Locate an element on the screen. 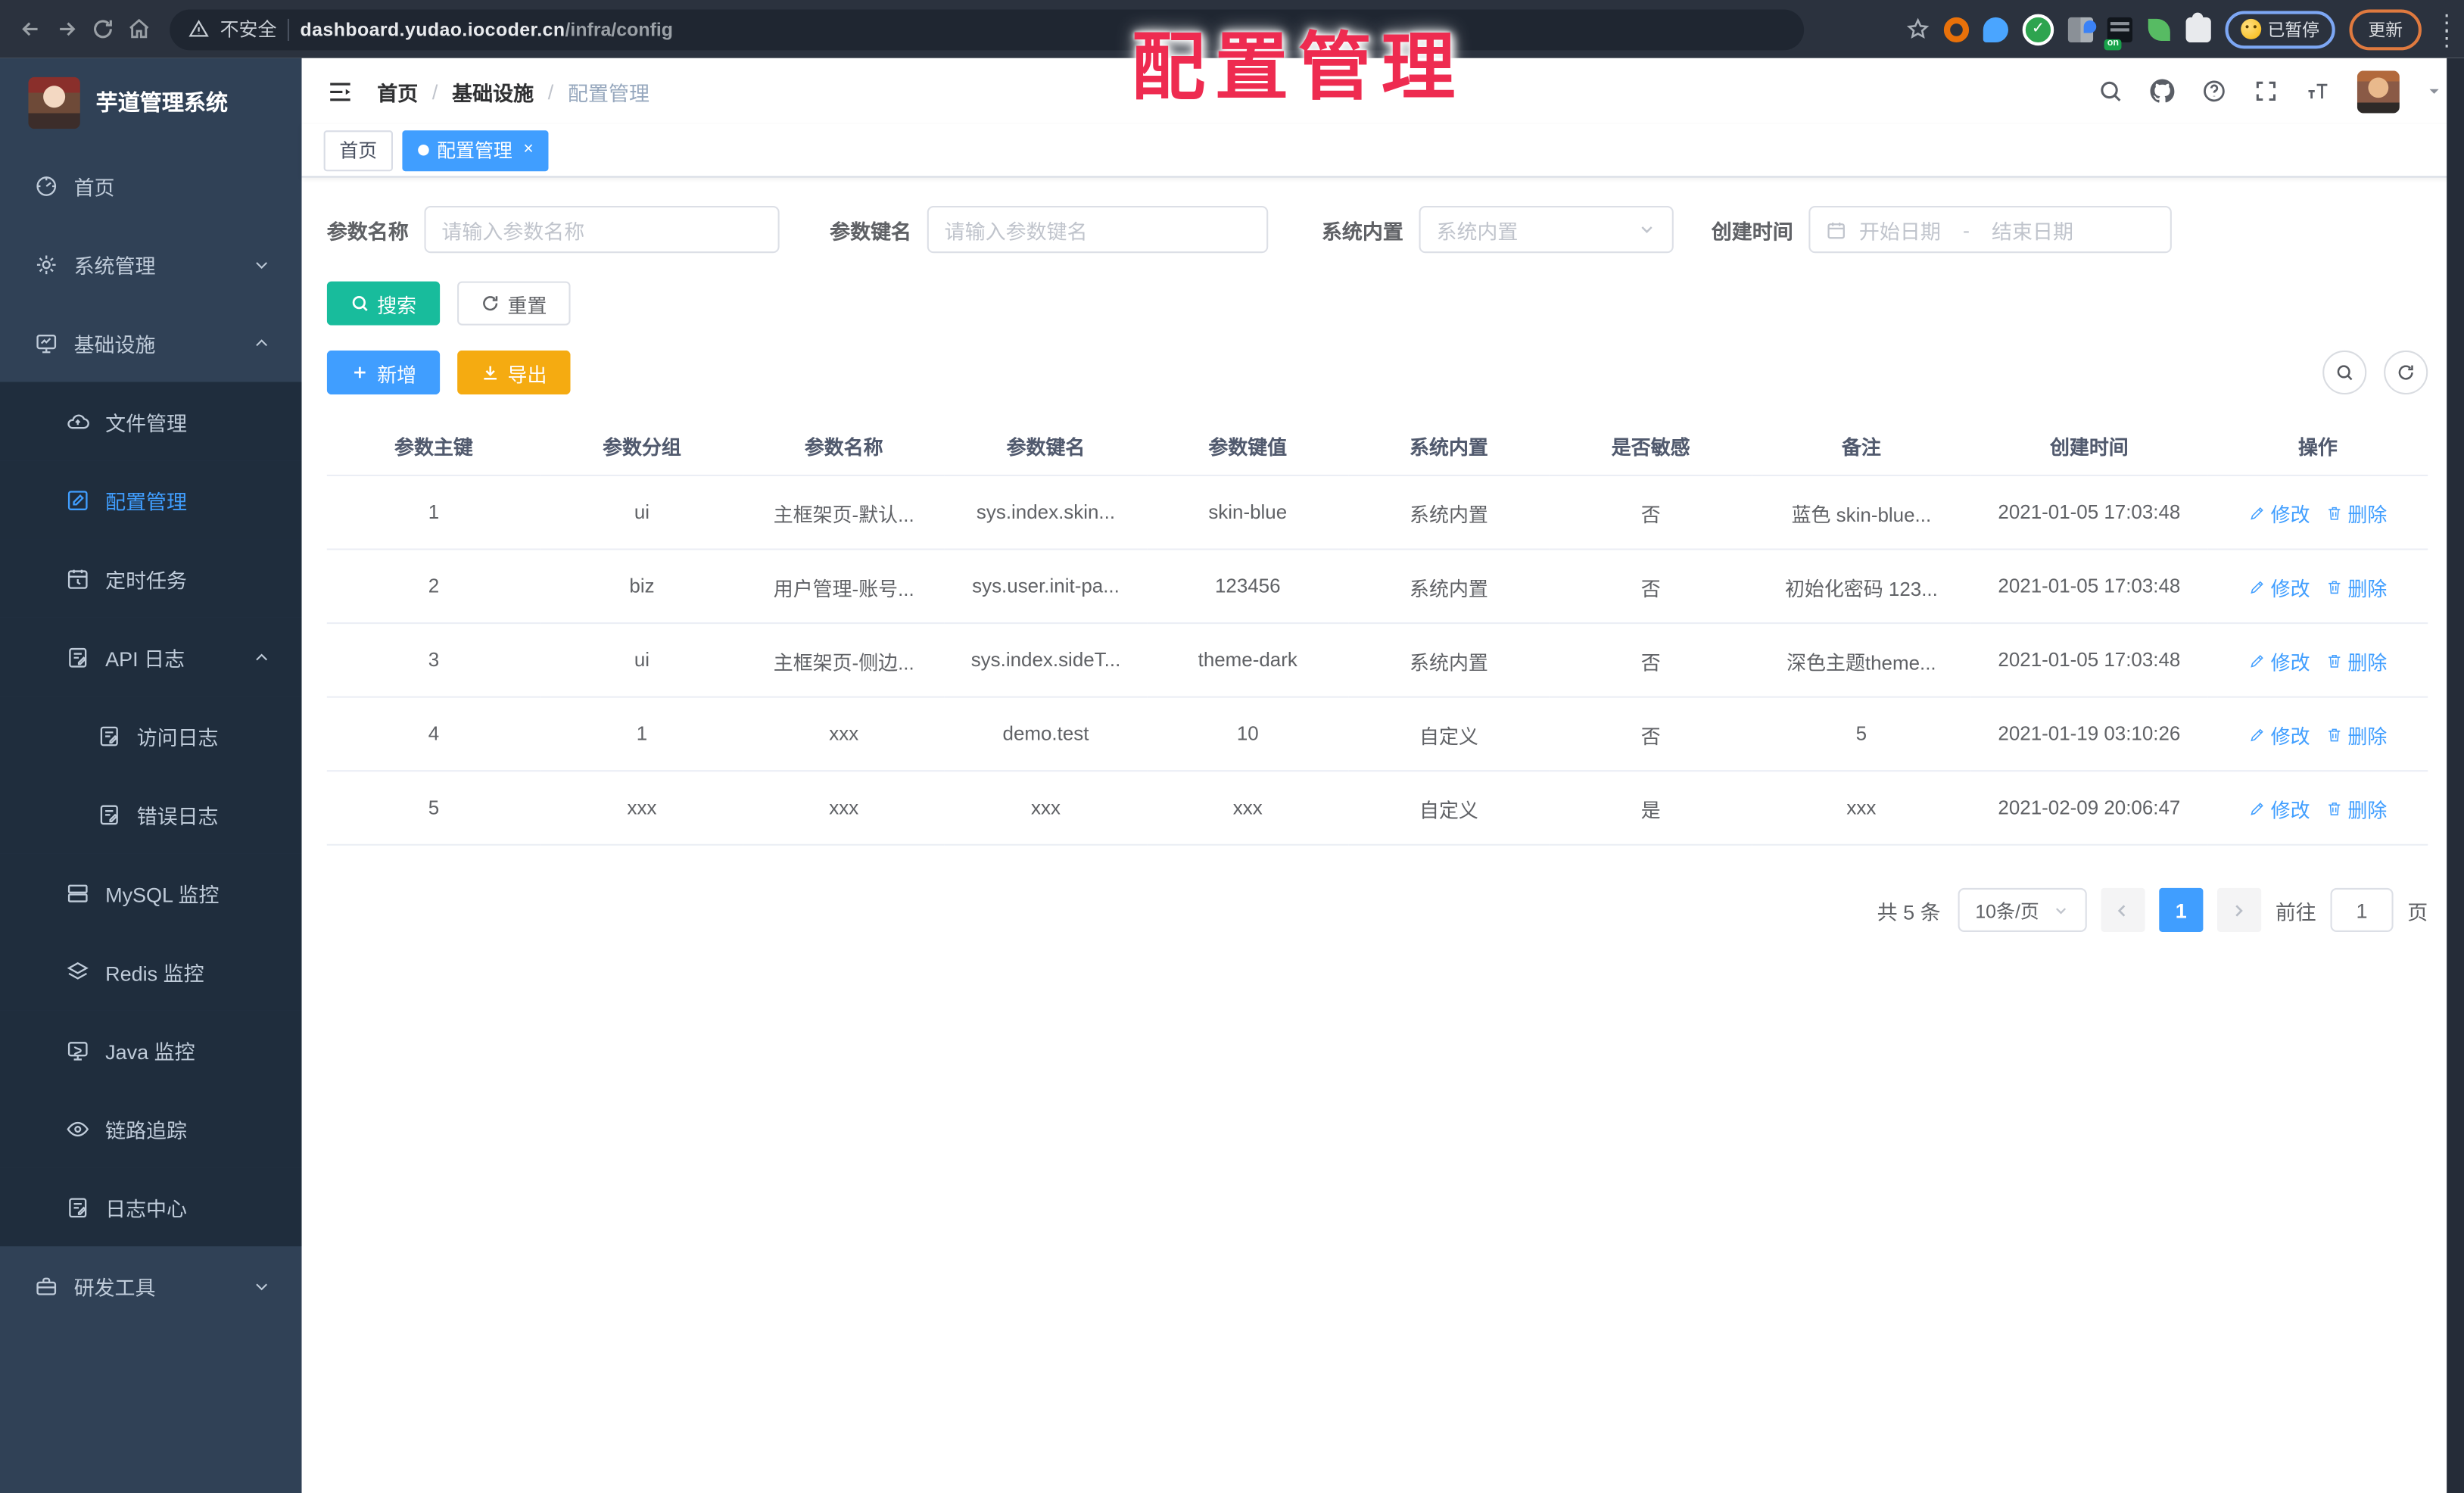 This screenshot has height=1493, width=2464. scrollbar is located at coordinates (2455, 775).